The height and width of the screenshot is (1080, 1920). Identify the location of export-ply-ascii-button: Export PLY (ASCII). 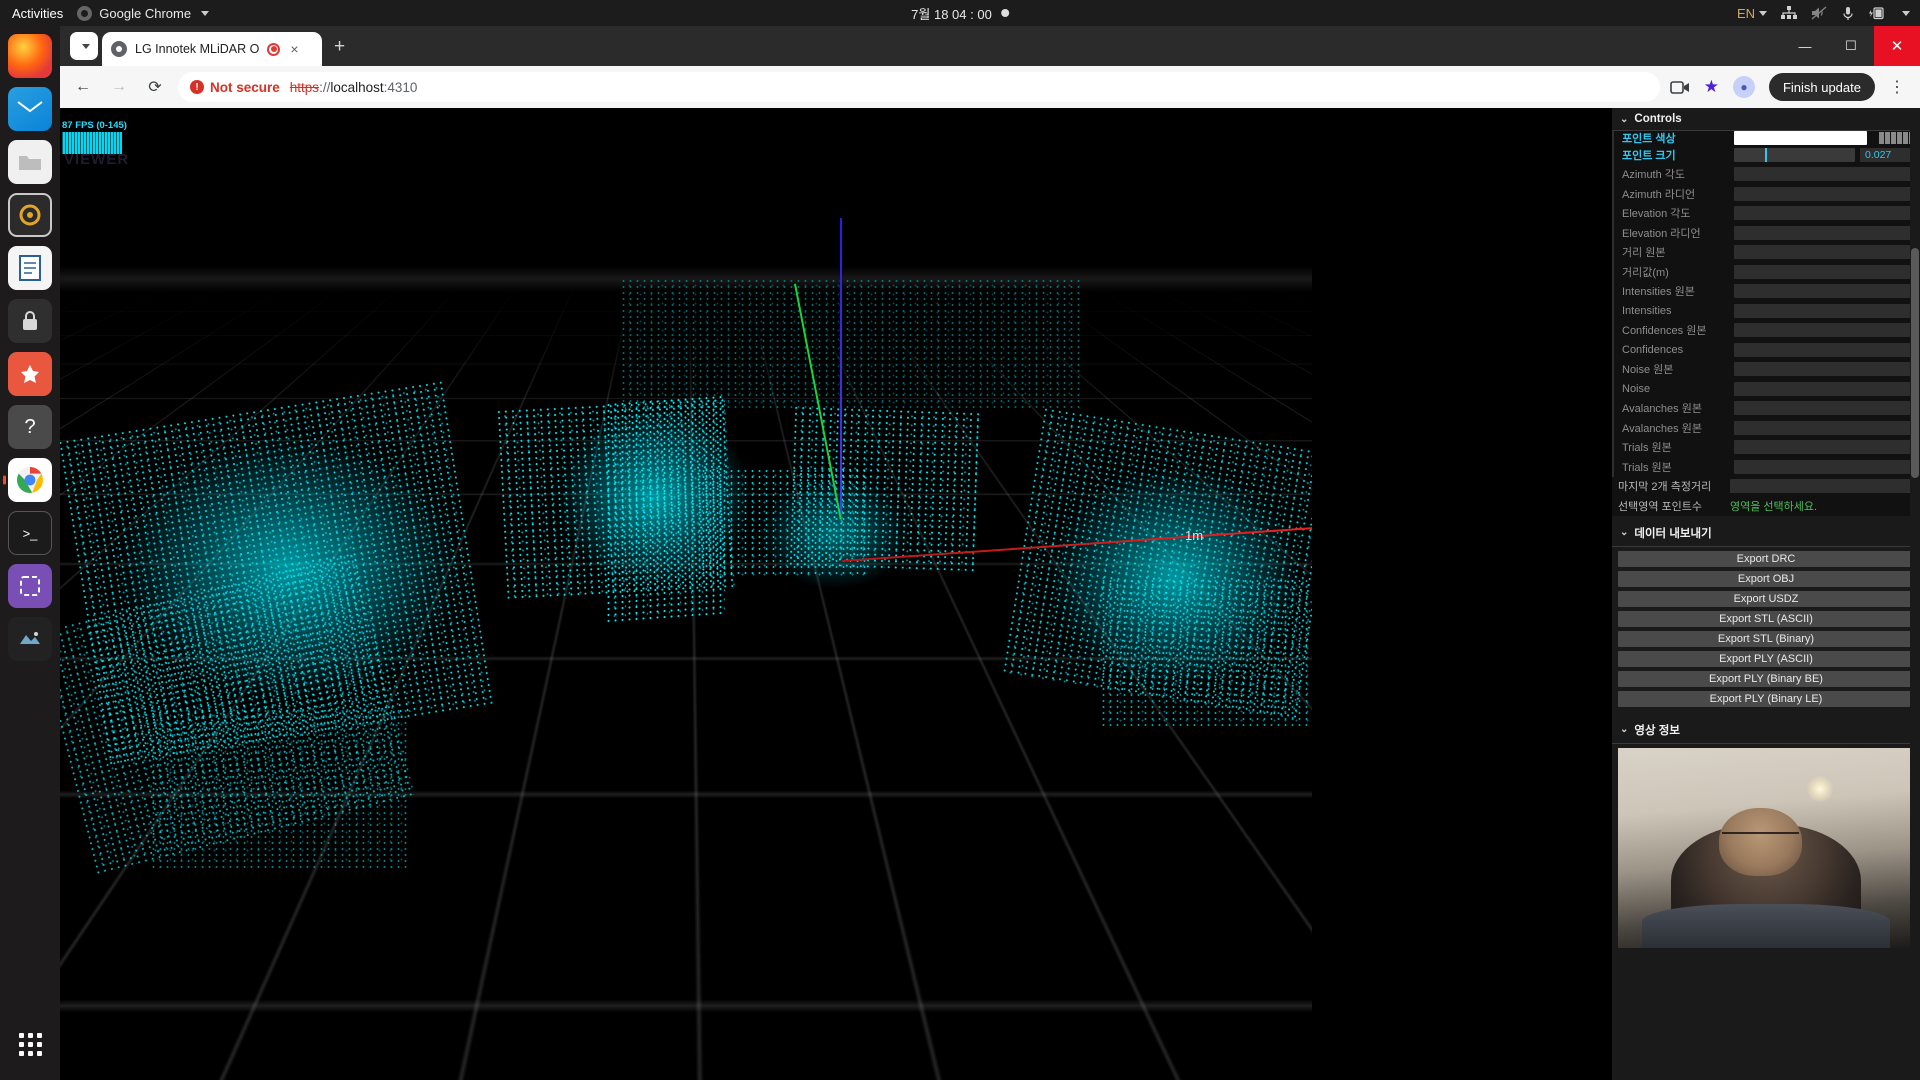
(1766, 658).